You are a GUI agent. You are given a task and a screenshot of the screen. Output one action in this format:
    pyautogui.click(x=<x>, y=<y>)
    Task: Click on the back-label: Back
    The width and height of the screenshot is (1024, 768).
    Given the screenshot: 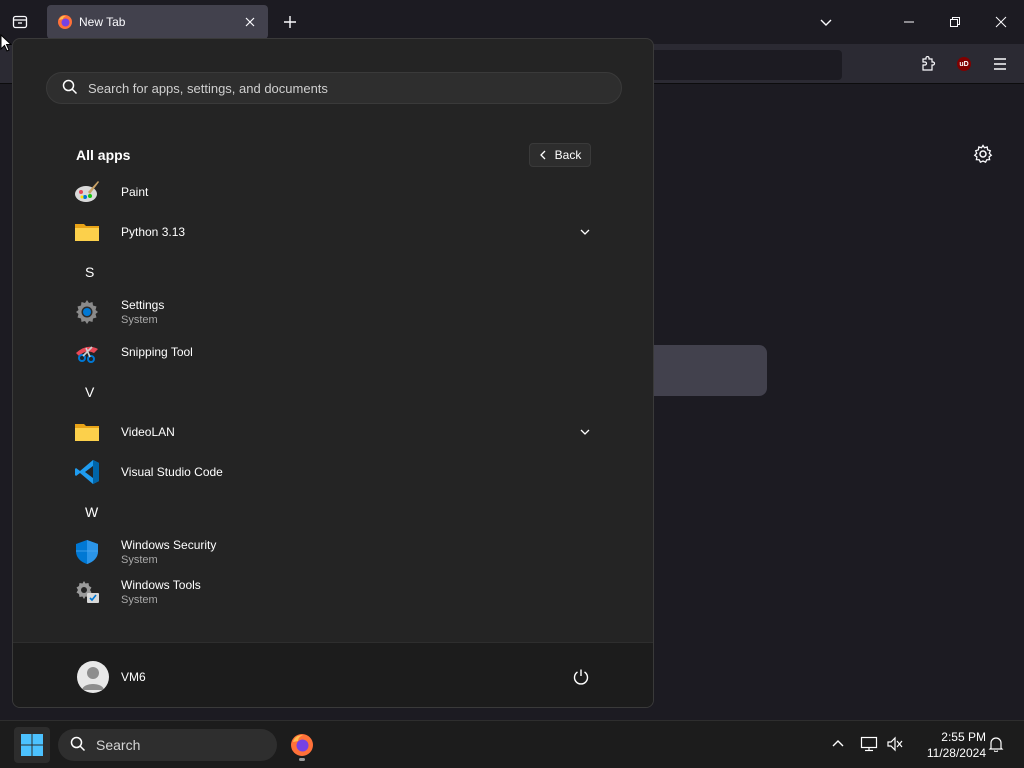 What is the action you would take?
    pyautogui.click(x=568, y=155)
    